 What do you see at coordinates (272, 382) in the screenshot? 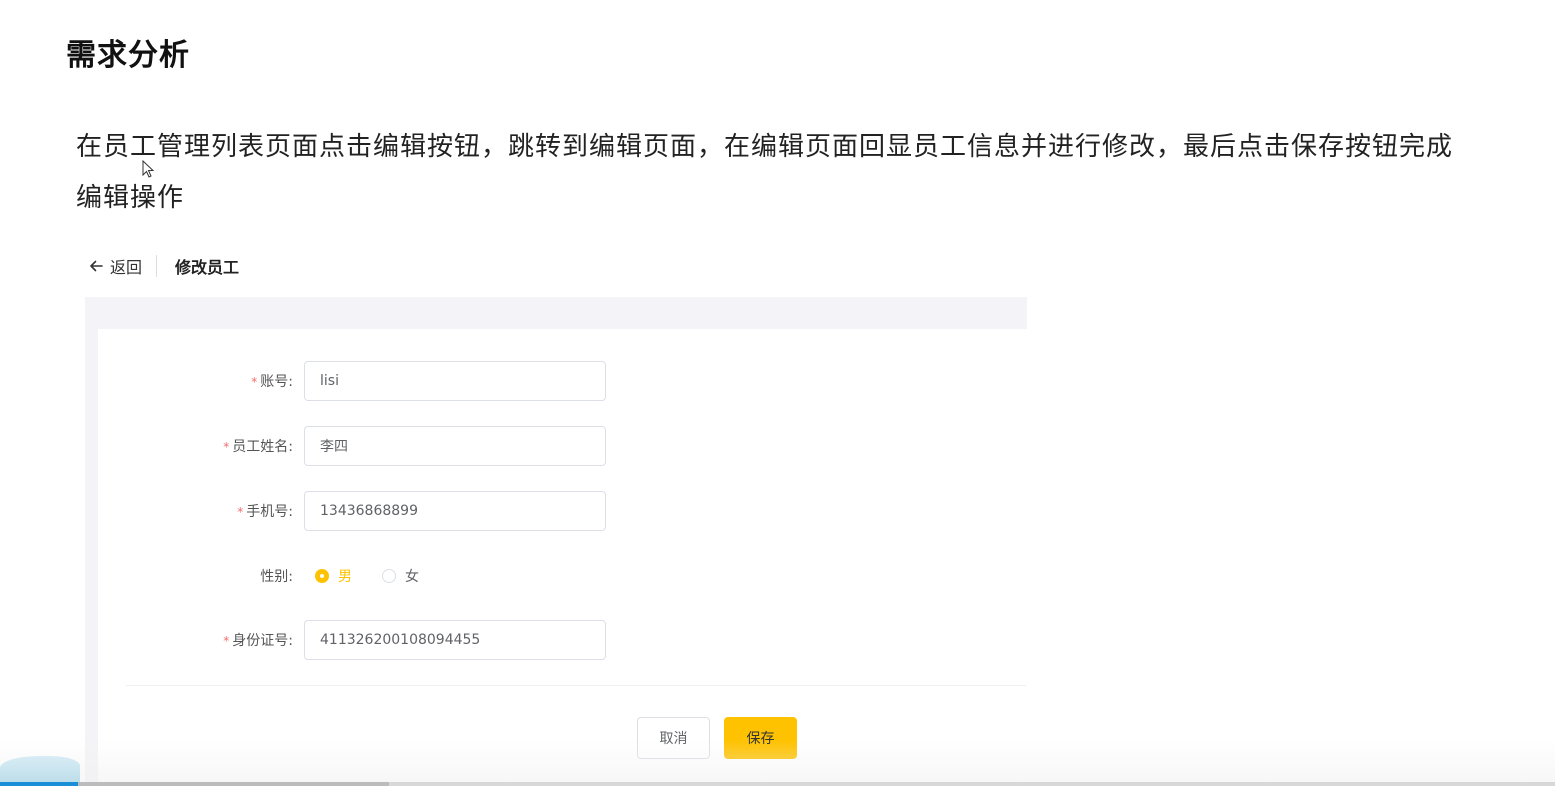
I see `account-label: * 账号:` at bounding box center [272, 382].